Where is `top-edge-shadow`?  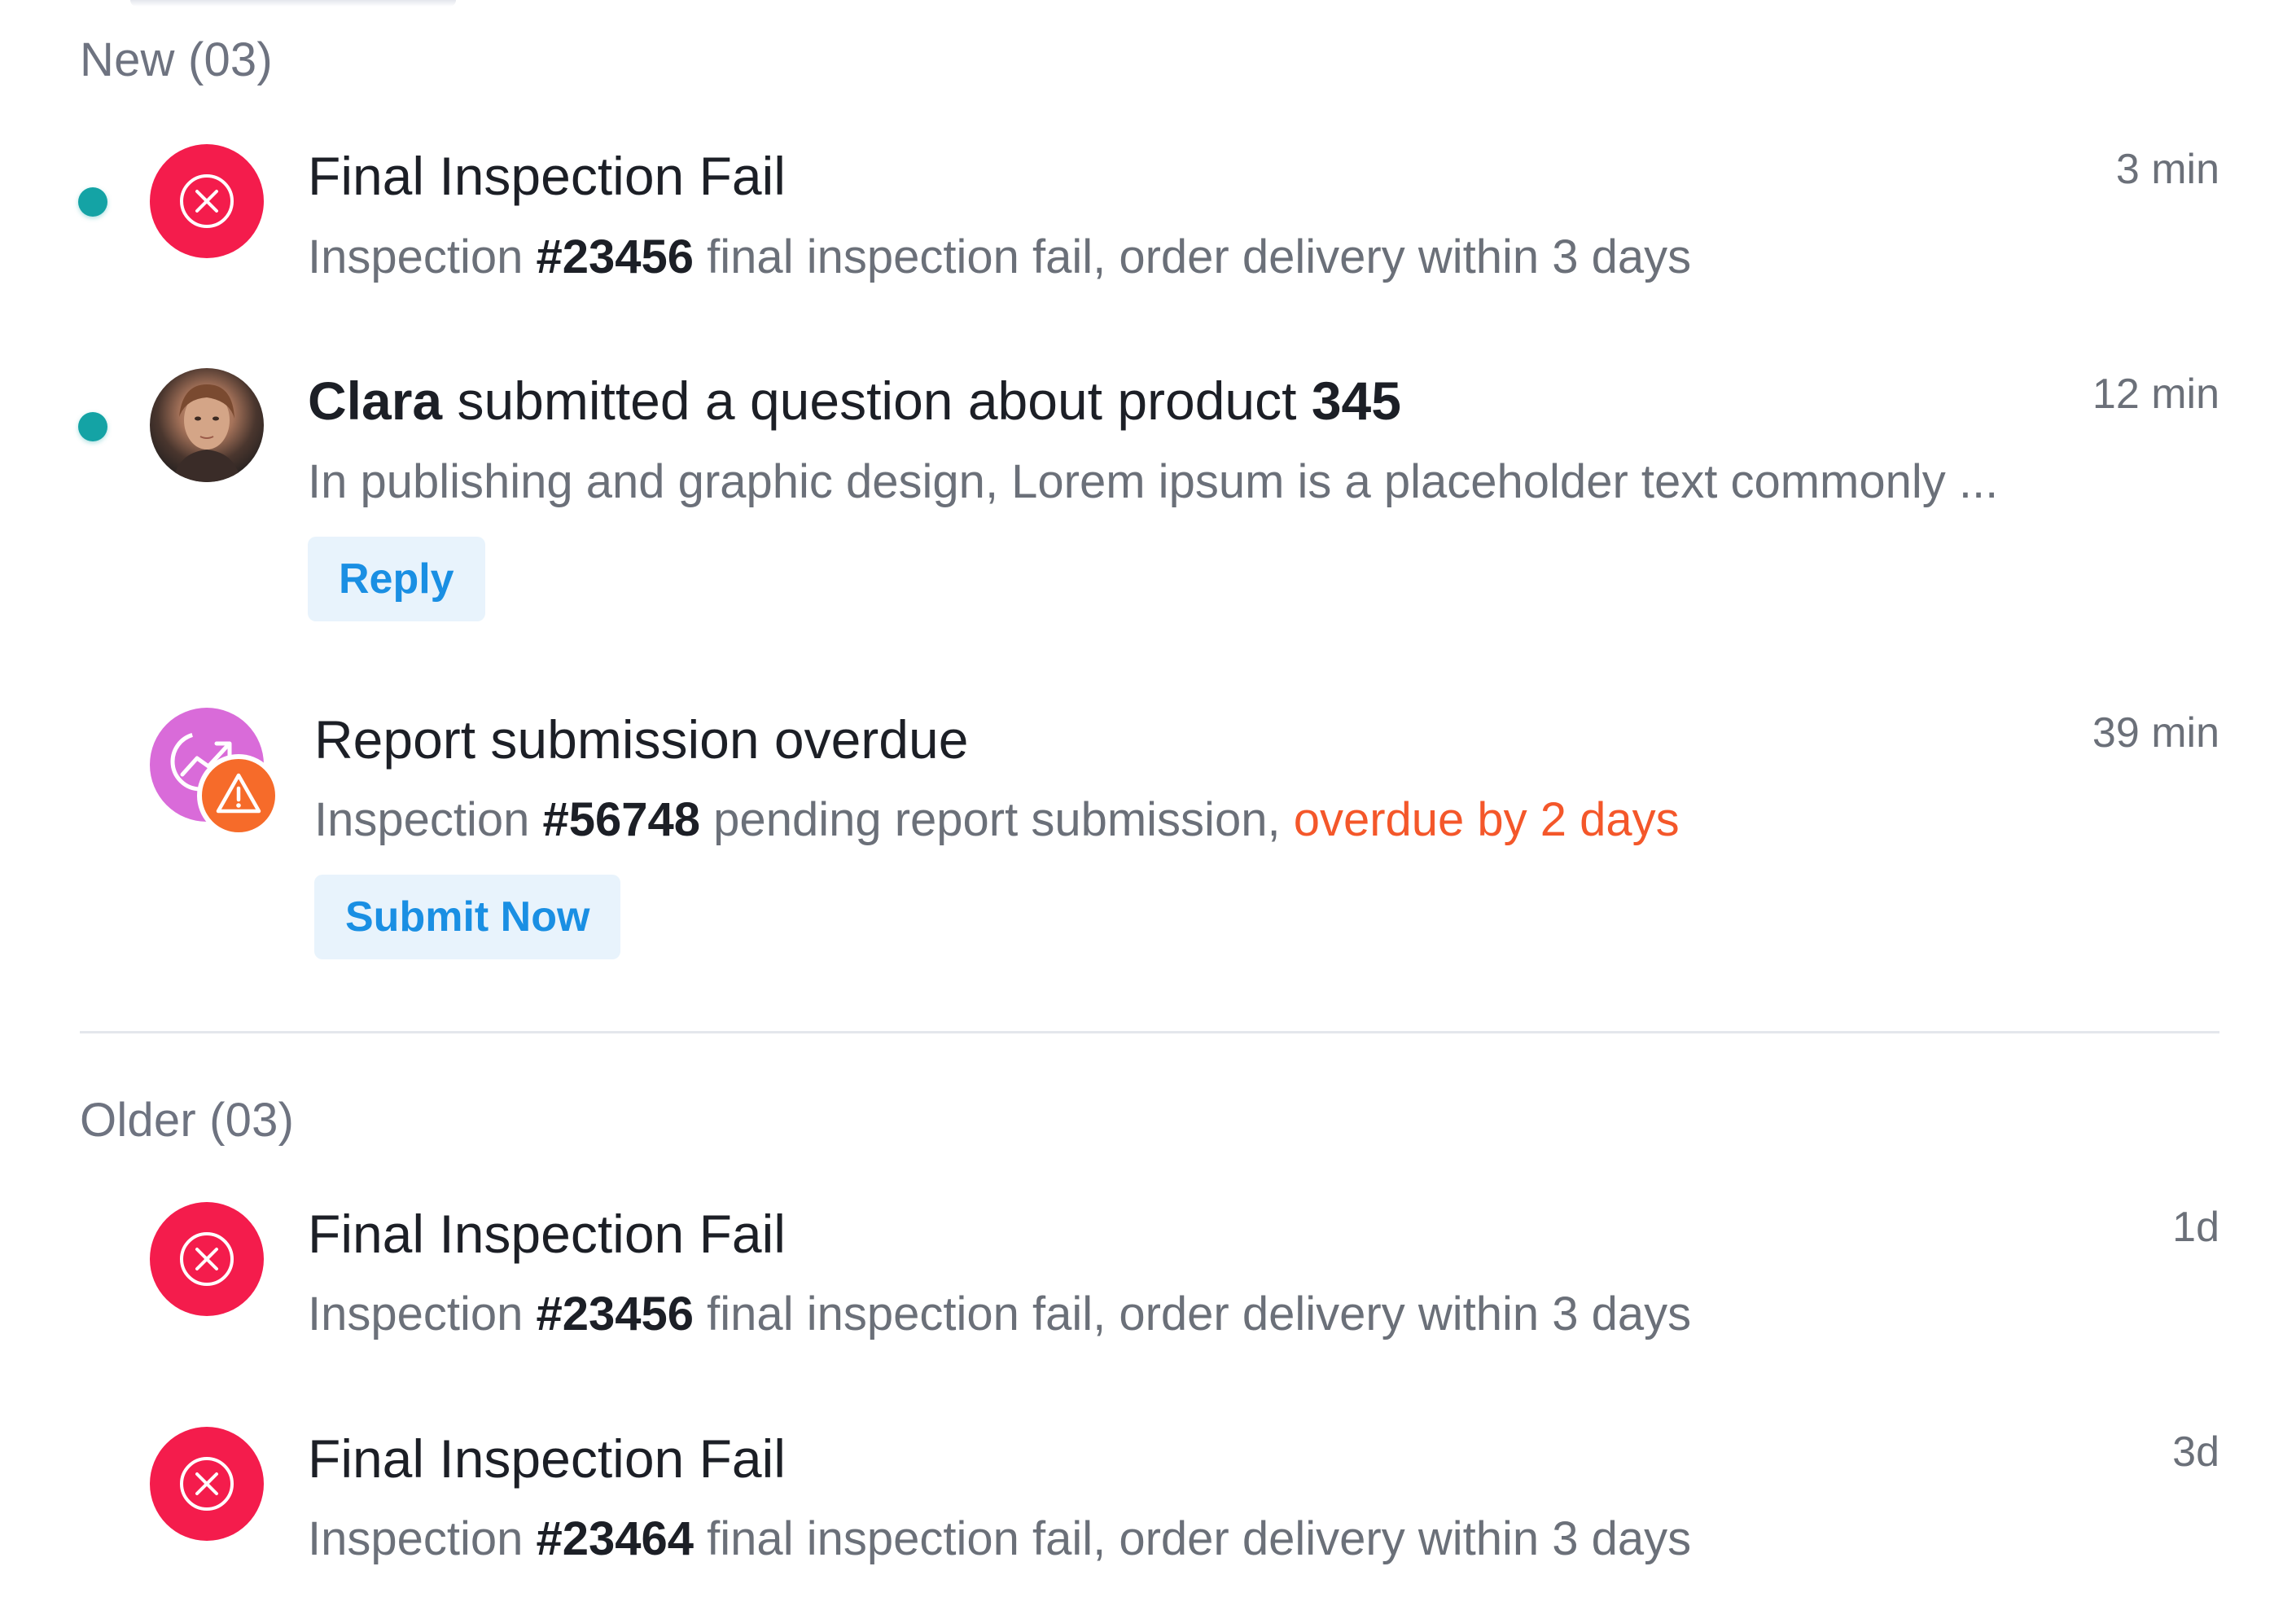
top-edge-shadow is located at coordinates (293, 3).